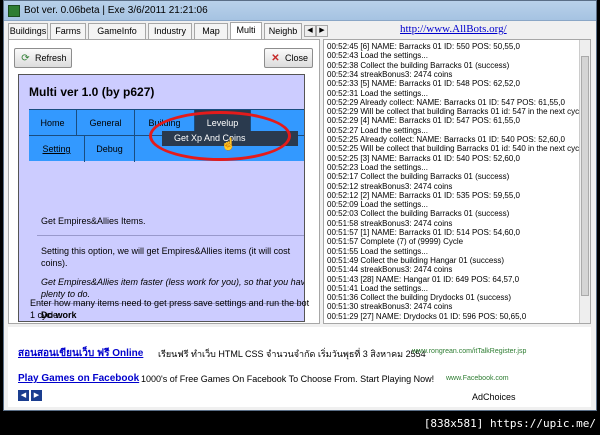 The height and width of the screenshot is (435, 600). What do you see at coordinates (78, 378) in the screenshot?
I see `ad-link-2: Play Games on Facebook` at bounding box center [78, 378].